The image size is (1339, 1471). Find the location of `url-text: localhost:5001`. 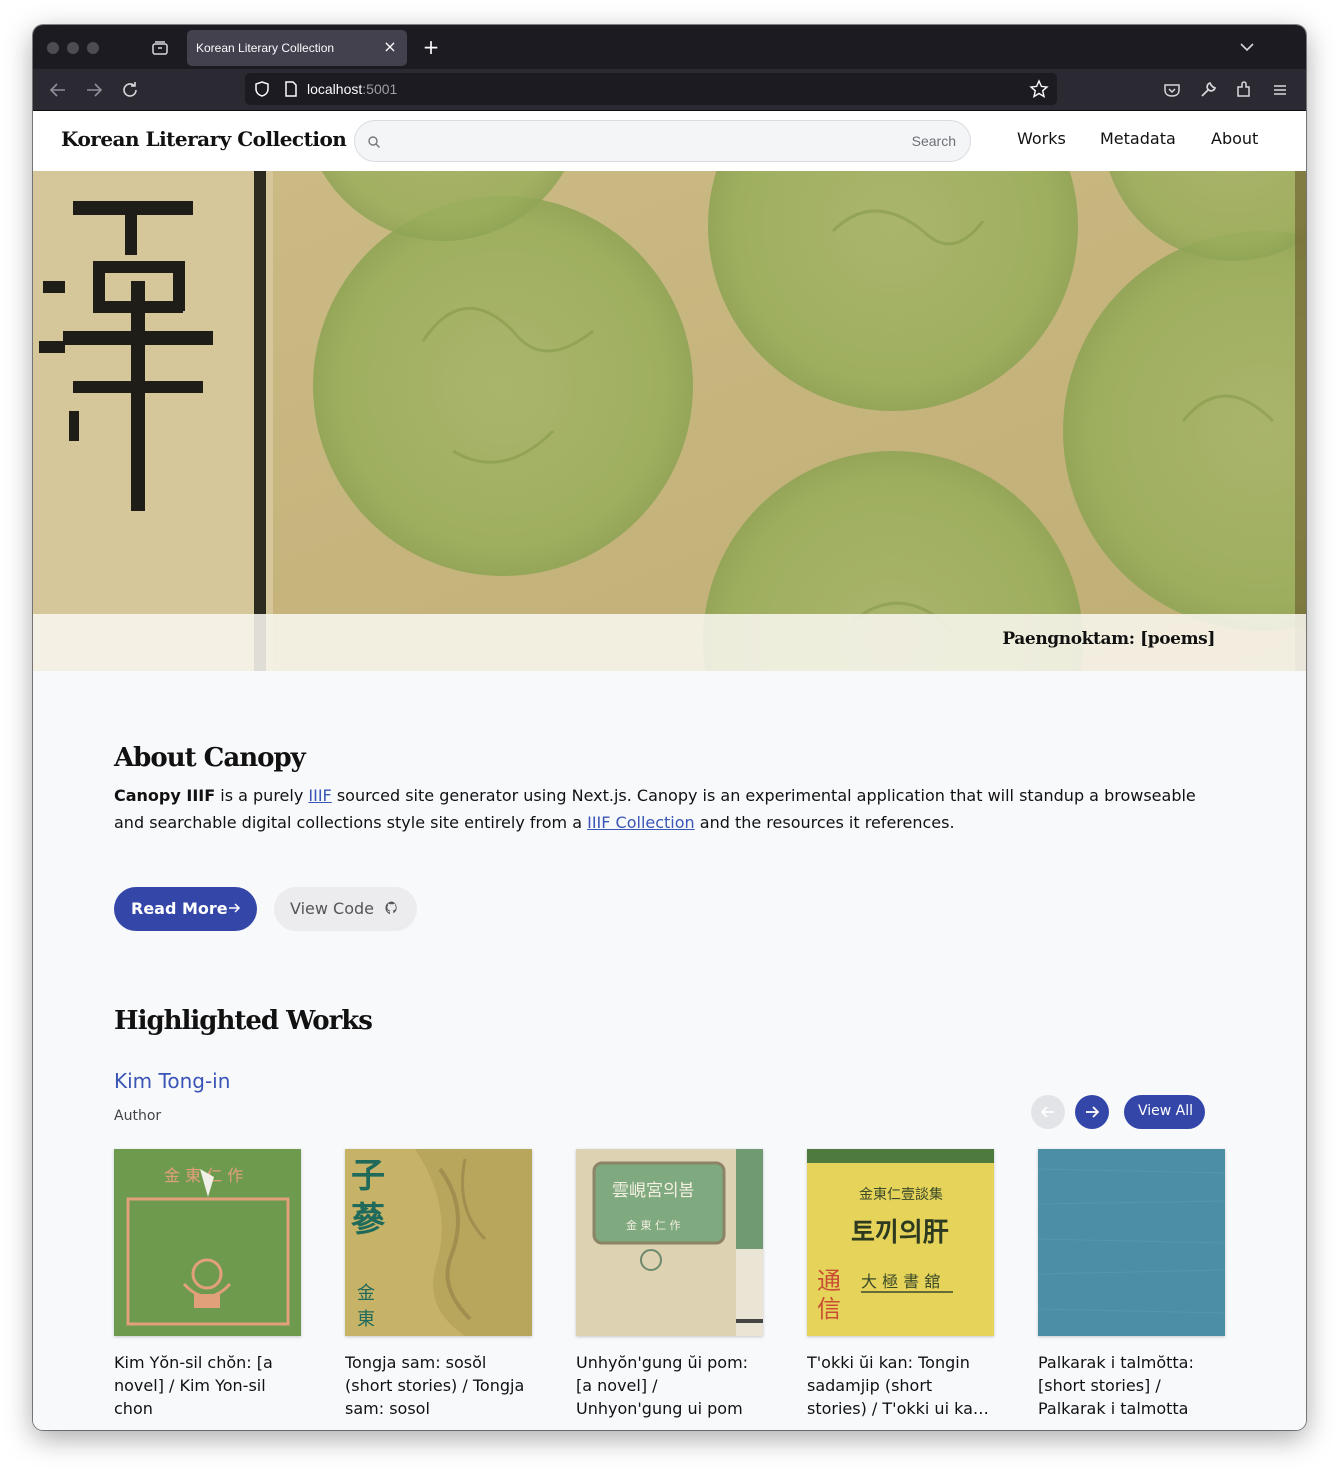

url-text: localhost:5001 is located at coordinates (352, 89).